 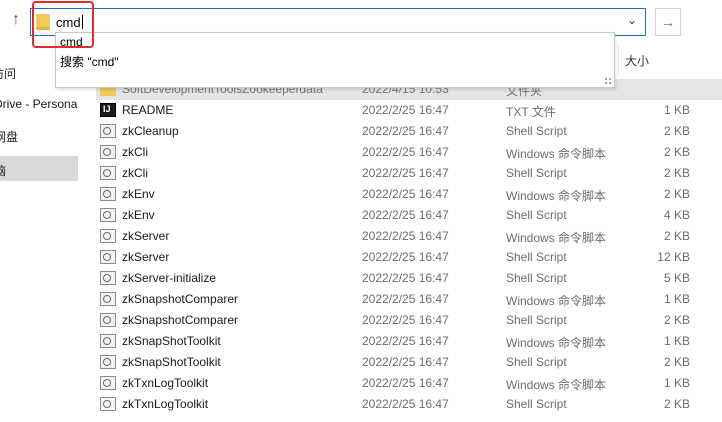 I want to click on sidebar-item-netdisk: 网盘, so click(x=39, y=135).